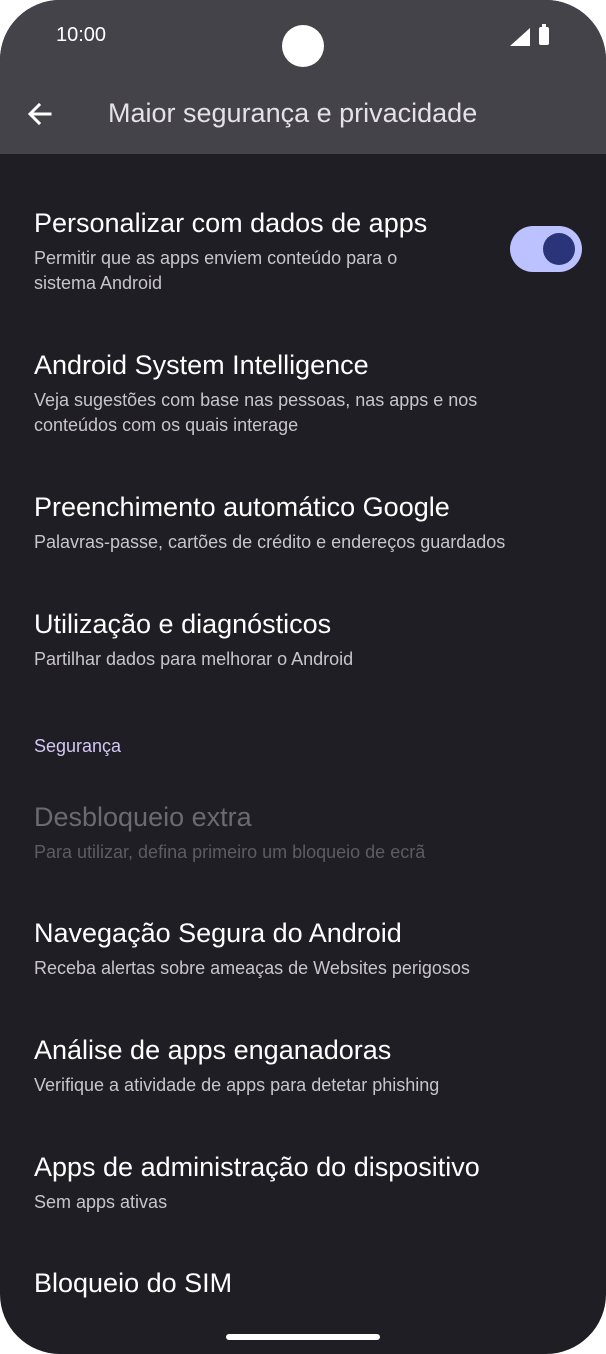 Image resolution: width=606 pixels, height=1354 pixels. Describe the element at coordinates (201, 365) in the screenshot. I see `setting-title: Android System Intelligence` at that location.